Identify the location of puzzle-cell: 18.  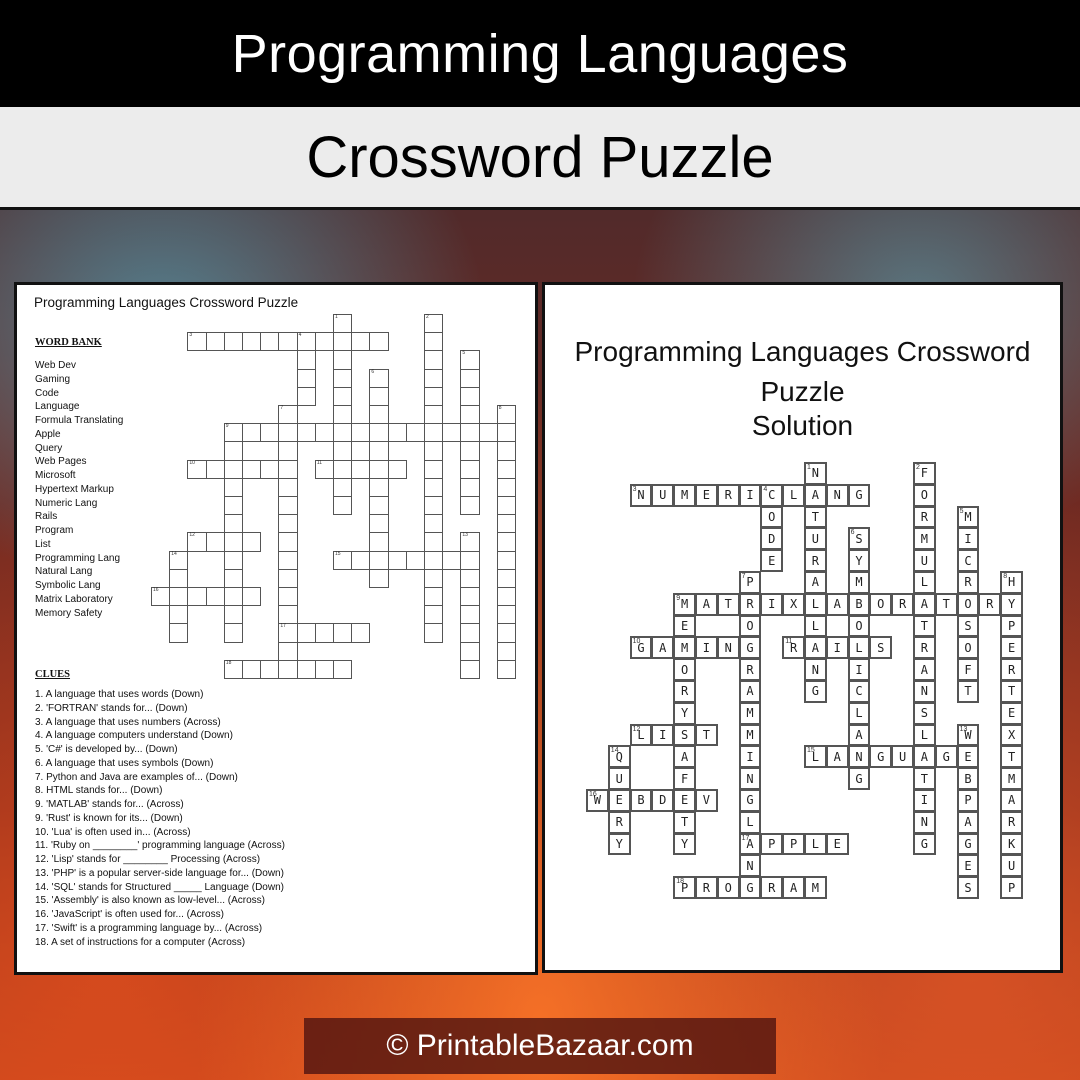
(233, 669).